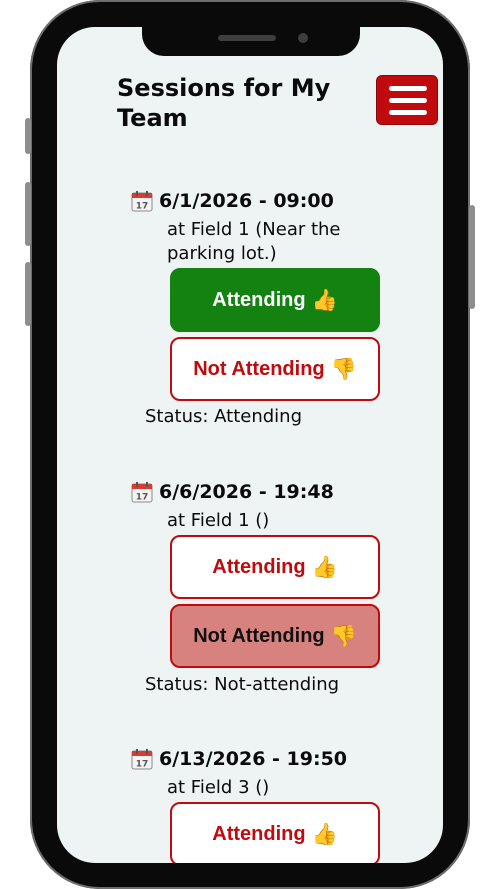 This screenshot has width=500, height=889. I want to click on session-datetime: 17 6/13/2026 - 19:50, so click(239, 759).